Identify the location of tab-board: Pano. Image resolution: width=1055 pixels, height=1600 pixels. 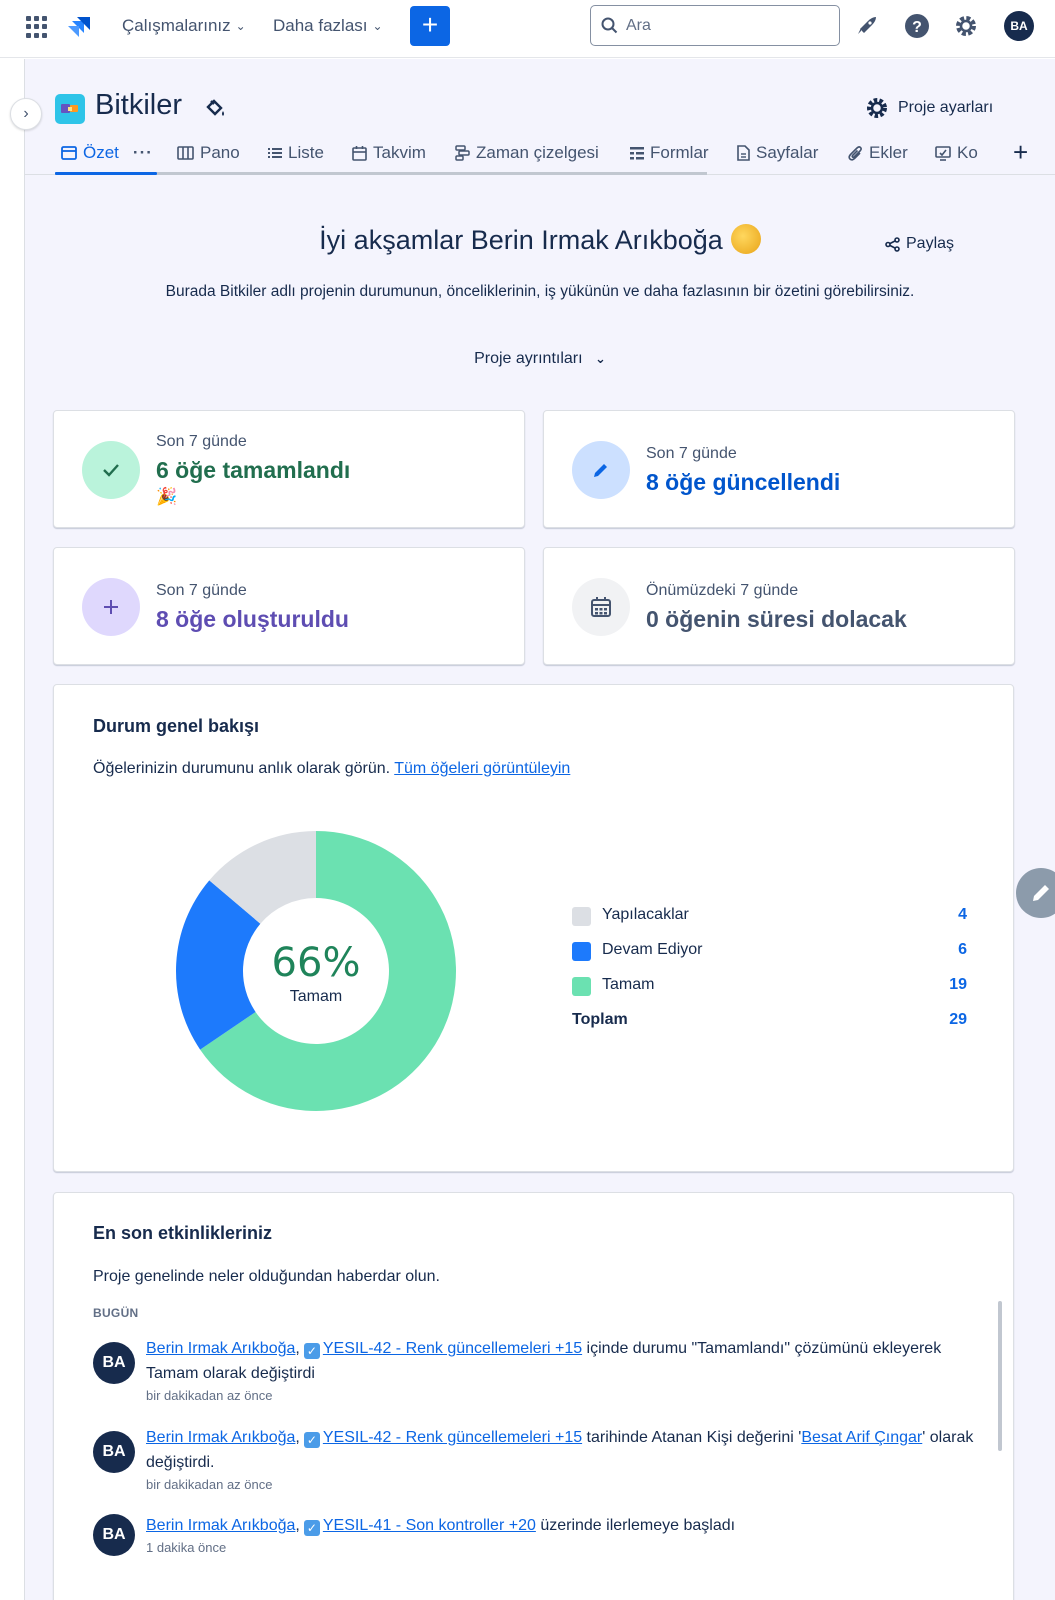
(208, 153).